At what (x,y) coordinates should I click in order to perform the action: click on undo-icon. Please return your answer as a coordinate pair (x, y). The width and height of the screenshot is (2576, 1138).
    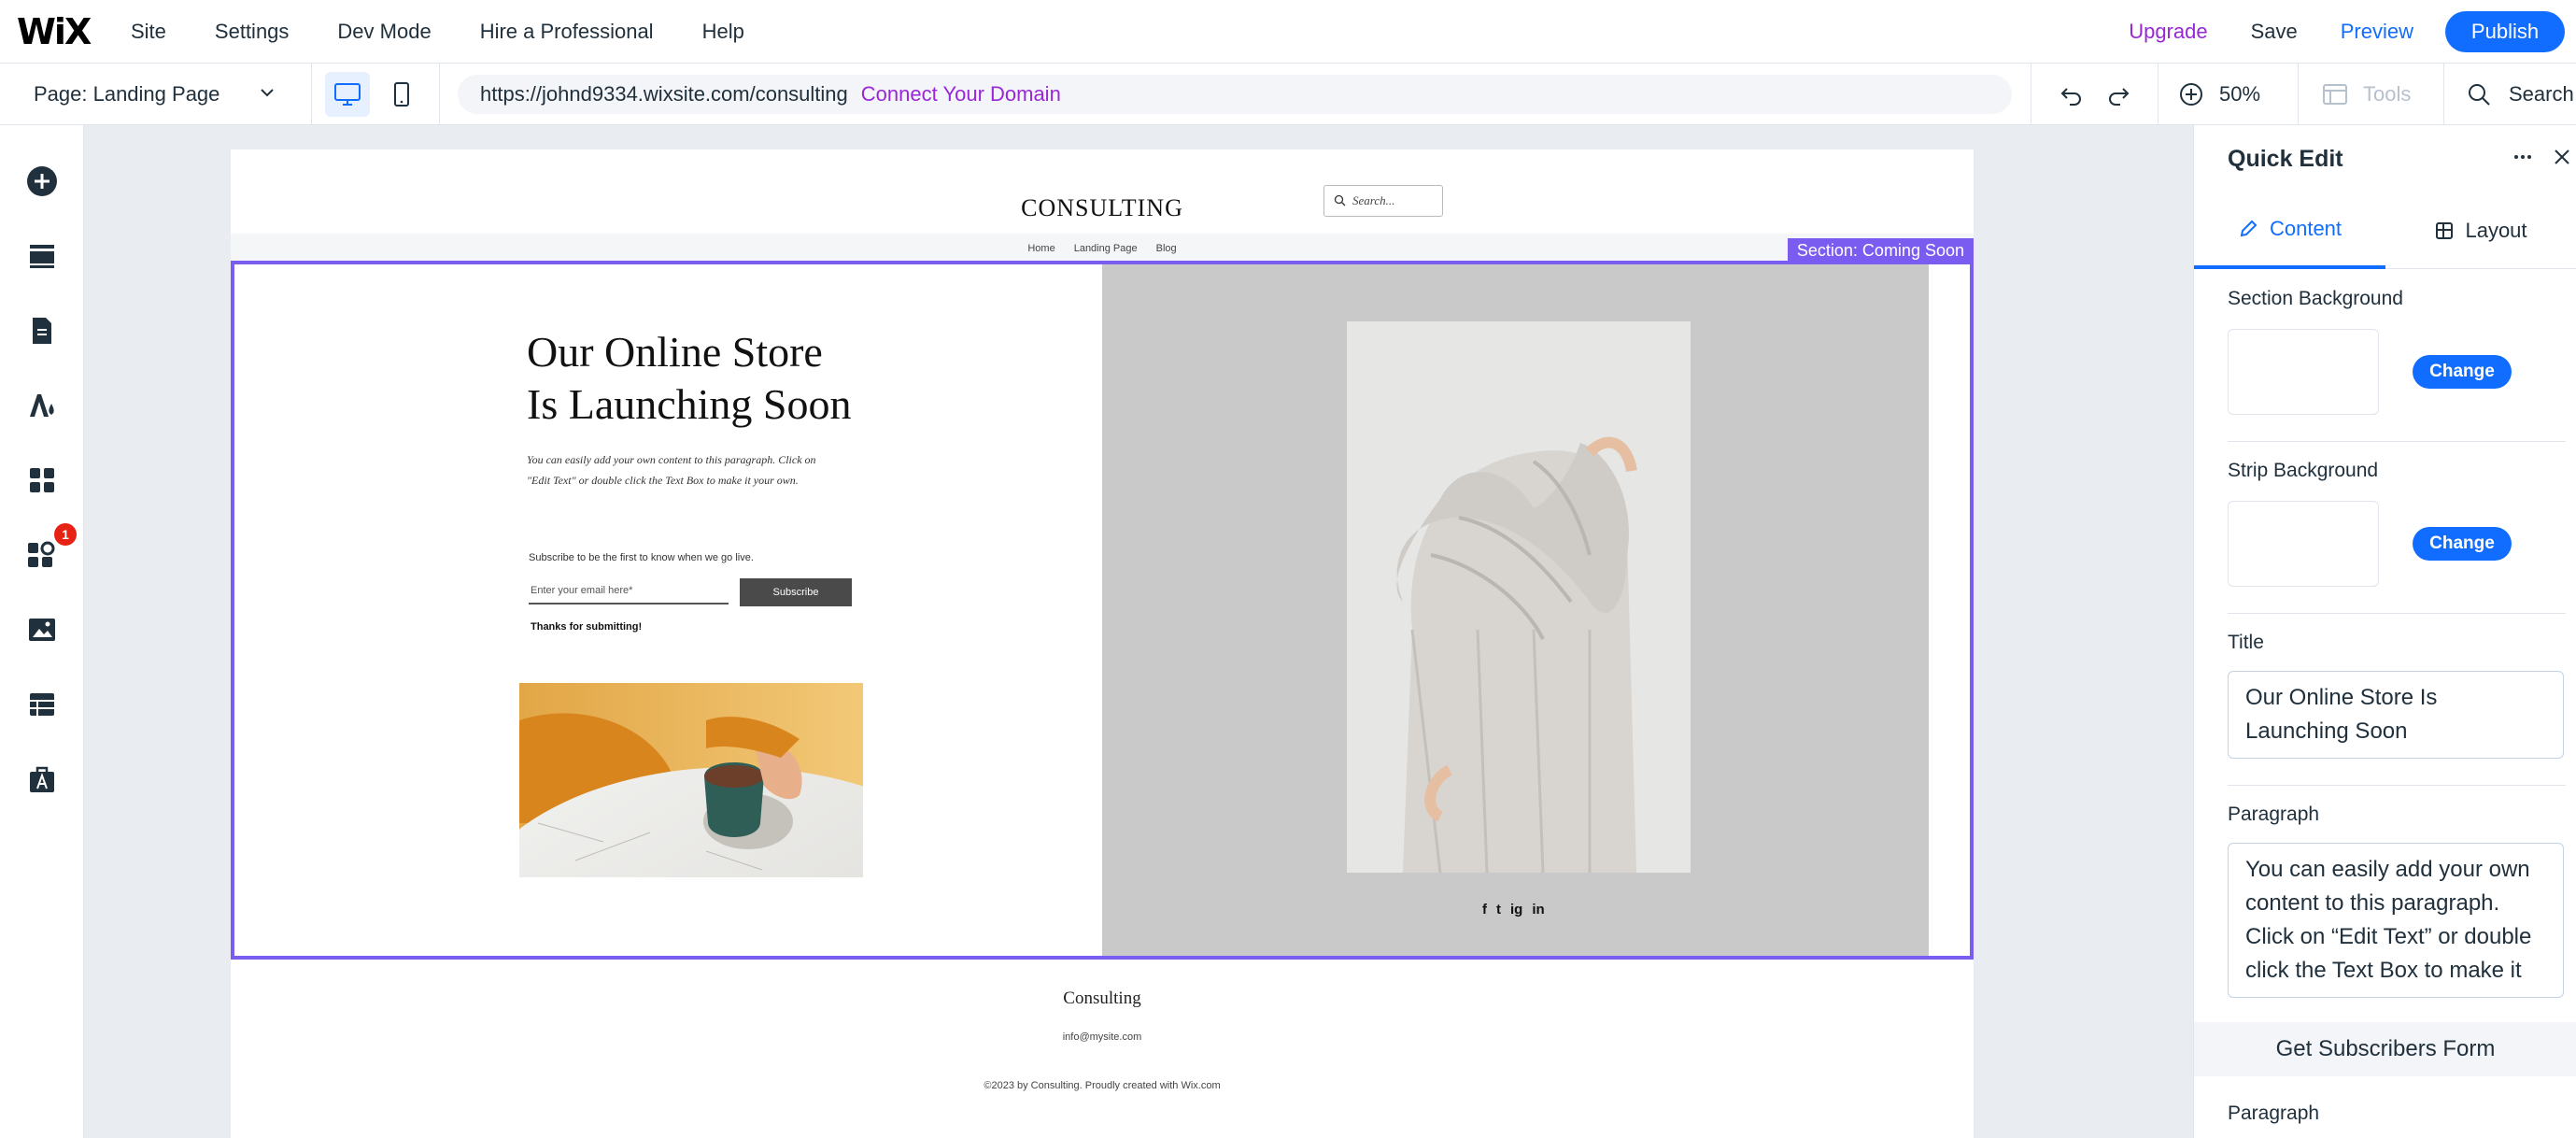
    Looking at the image, I should click on (2072, 94).